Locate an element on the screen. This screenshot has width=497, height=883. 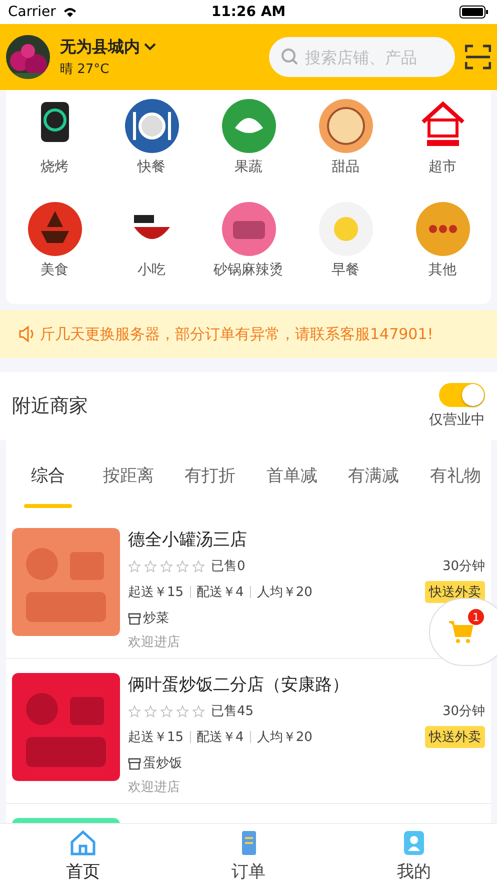
filter-tab: 有打折 is located at coordinates (210, 474).